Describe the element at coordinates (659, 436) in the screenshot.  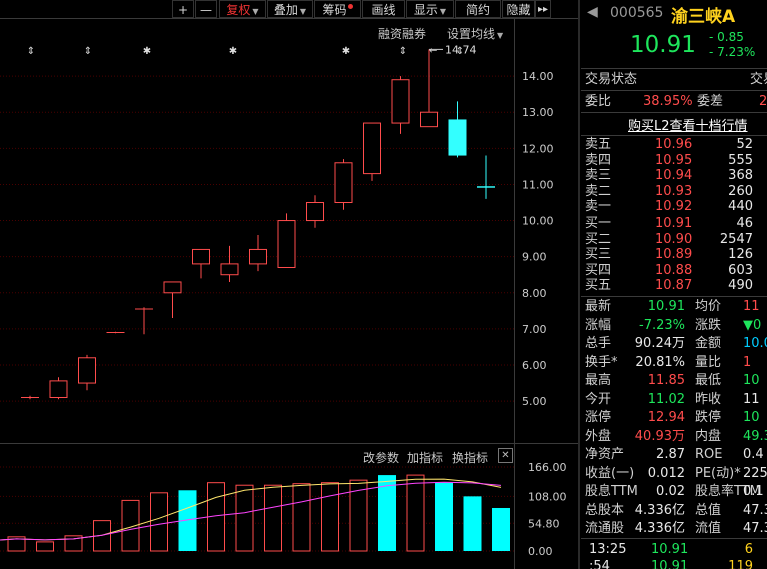
I see `stat-value: 40.93万` at that location.